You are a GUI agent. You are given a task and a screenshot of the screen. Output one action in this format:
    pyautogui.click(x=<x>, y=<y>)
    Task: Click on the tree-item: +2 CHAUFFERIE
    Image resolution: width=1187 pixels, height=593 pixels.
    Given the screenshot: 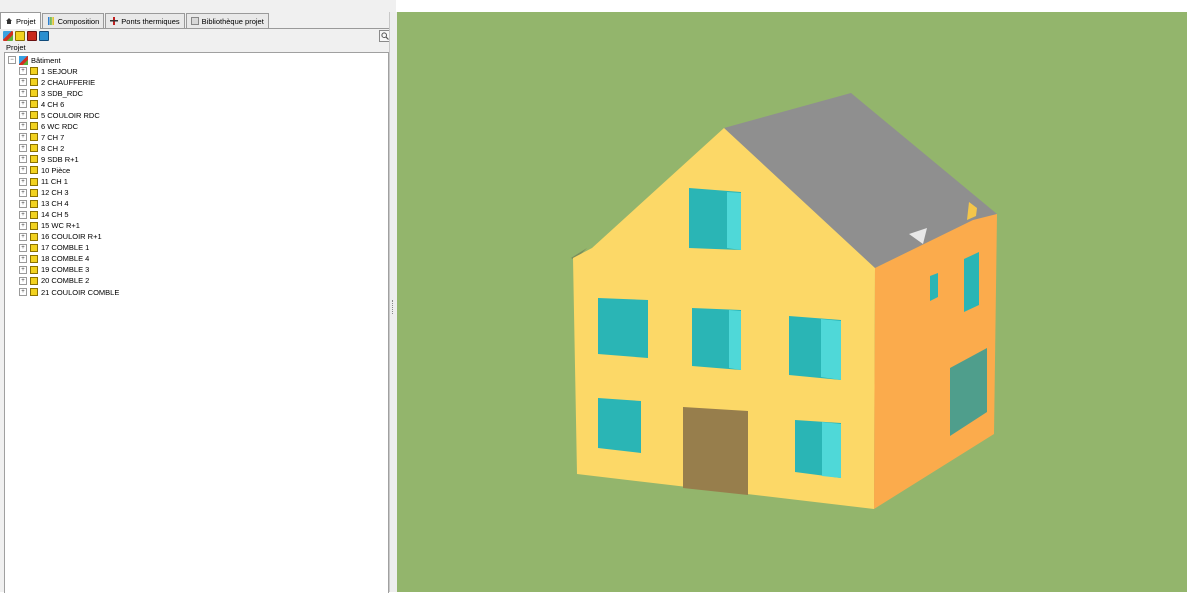 What is the action you would take?
    pyautogui.click(x=57, y=82)
    